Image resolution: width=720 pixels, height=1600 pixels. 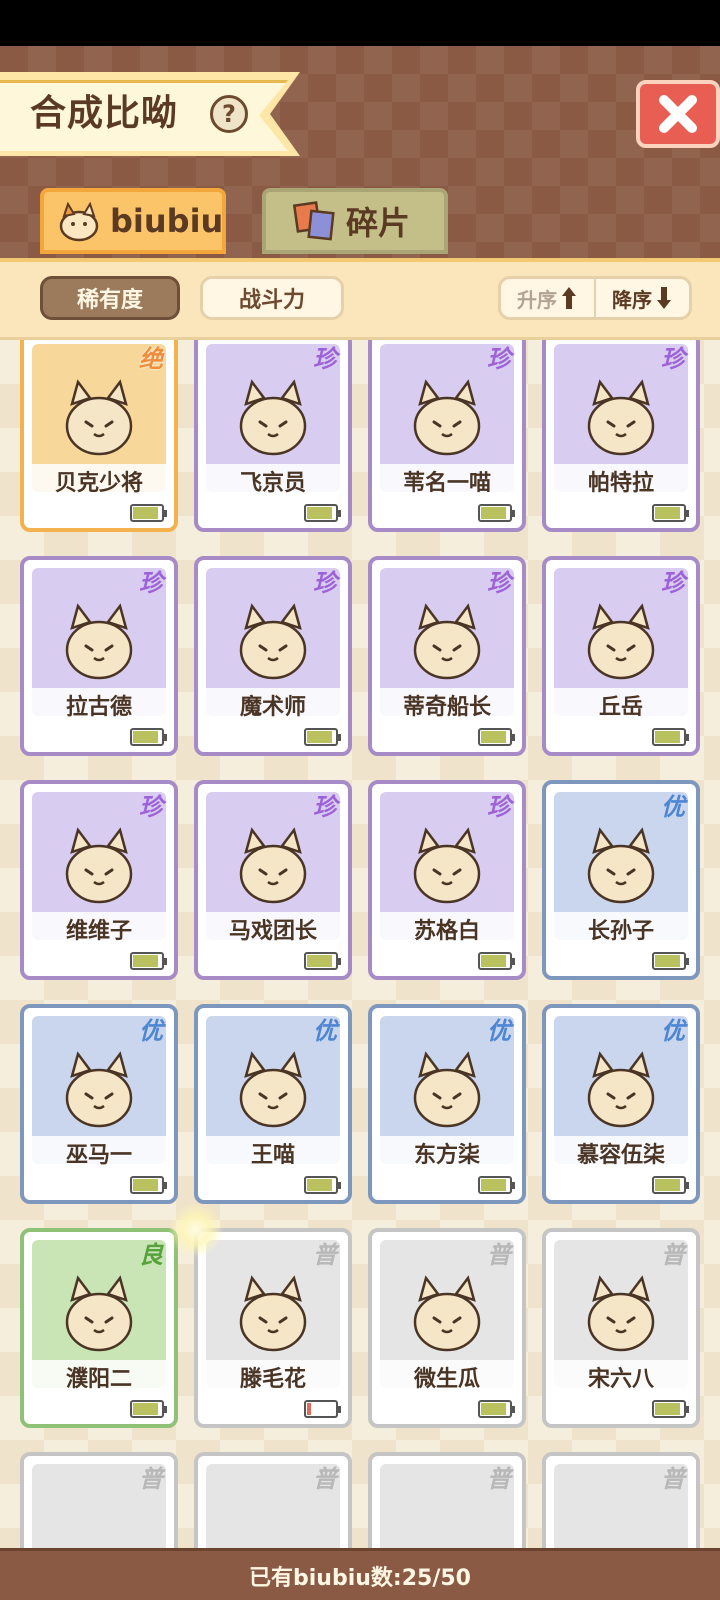 I want to click on biubiu-card: 珍帕特拉, so click(x=621, y=436).